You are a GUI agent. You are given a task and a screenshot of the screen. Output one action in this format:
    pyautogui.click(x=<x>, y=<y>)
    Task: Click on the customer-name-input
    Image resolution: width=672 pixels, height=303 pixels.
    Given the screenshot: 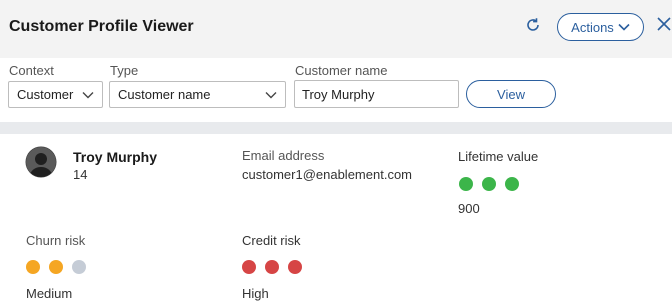 What is the action you would take?
    pyautogui.click(x=376, y=94)
    